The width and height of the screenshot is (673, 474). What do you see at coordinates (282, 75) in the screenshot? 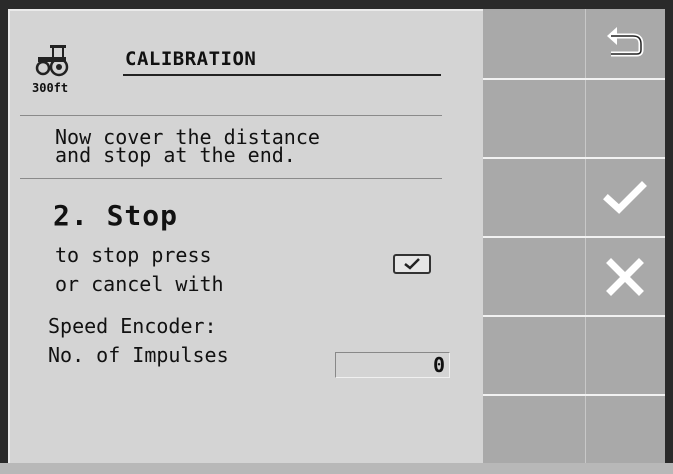
I see `title-underline` at bounding box center [282, 75].